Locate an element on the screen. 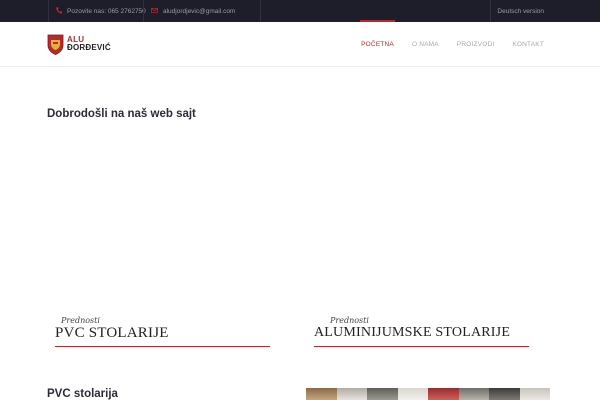 This screenshot has width=600, height=400. site-logo: ALU ĐORĐEVIĆ is located at coordinates (79, 44).